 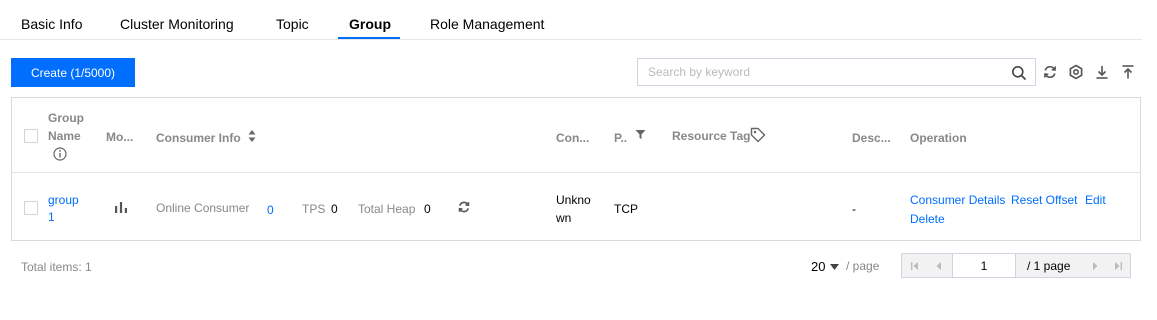 What do you see at coordinates (1128, 72) in the screenshot?
I see `upload-icon` at bounding box center [1128, 72].